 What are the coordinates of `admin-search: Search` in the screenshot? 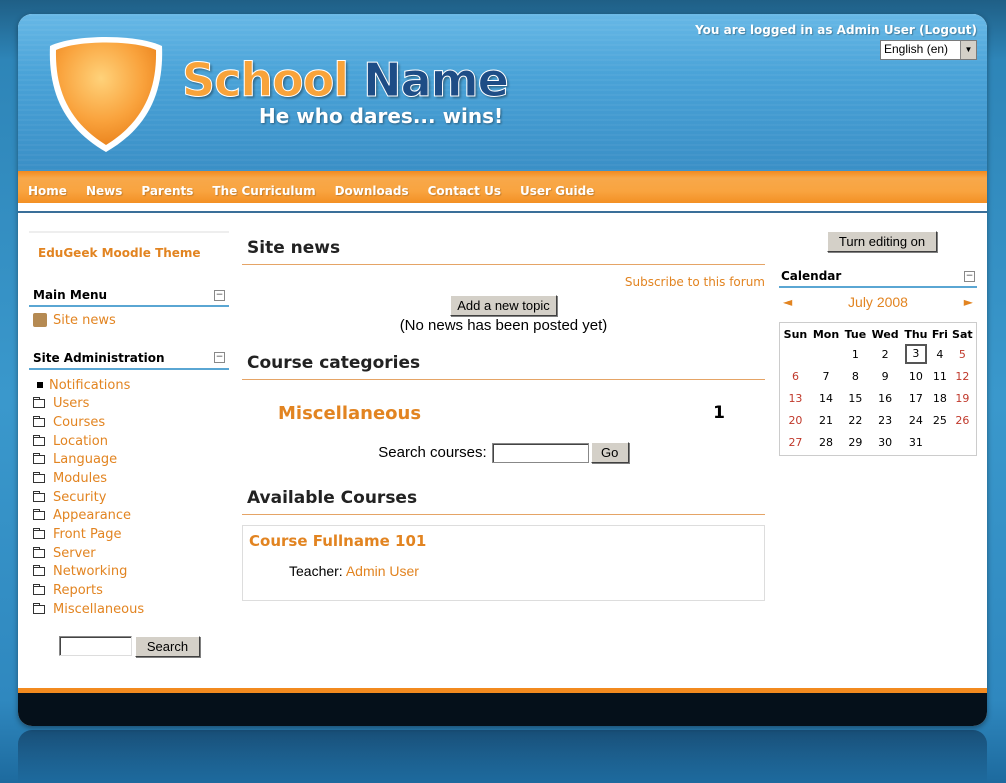 It's located at (129, 646).